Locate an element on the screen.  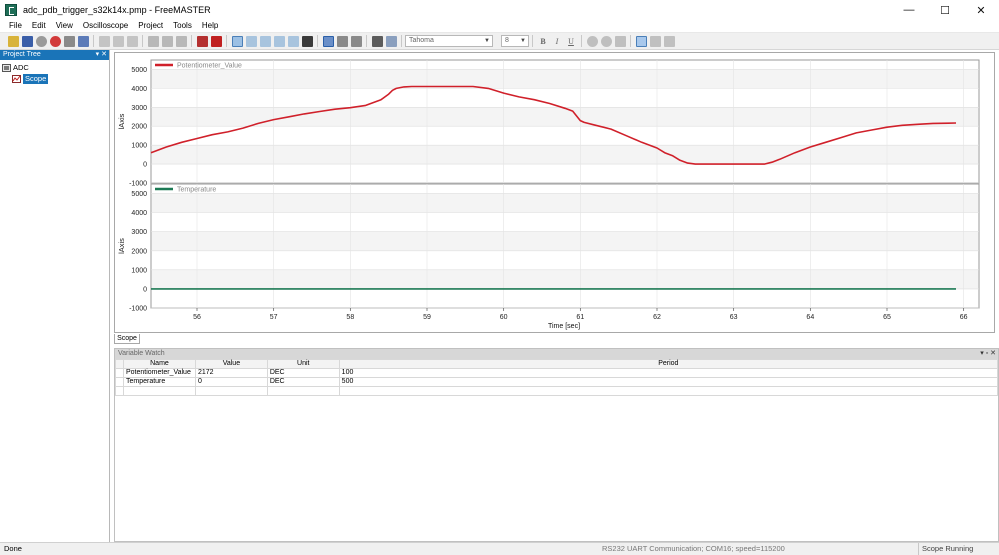
menu-oscilloscope: Oscilloscope is located at coordinates (105, 26).